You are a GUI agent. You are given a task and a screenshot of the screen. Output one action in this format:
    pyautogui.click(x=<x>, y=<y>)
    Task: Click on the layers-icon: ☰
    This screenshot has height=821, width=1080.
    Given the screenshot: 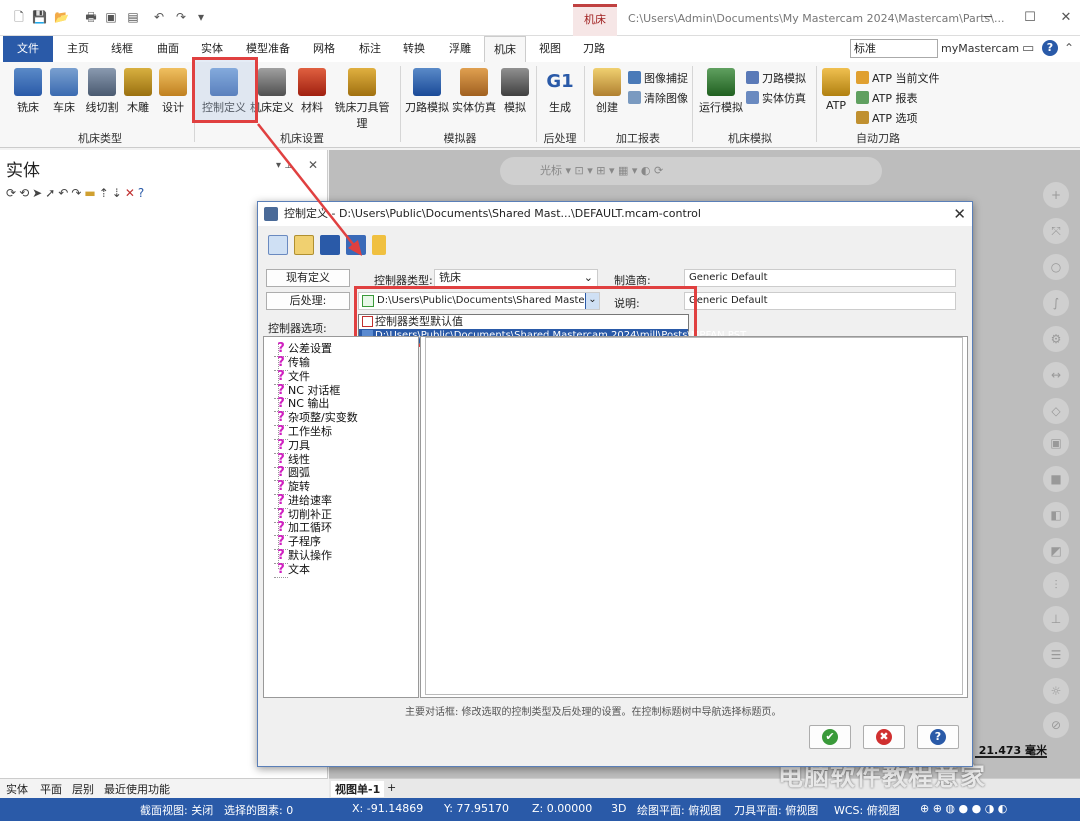 What is the action you would take?
    pyautogui.click(x=1056, y=655)
    